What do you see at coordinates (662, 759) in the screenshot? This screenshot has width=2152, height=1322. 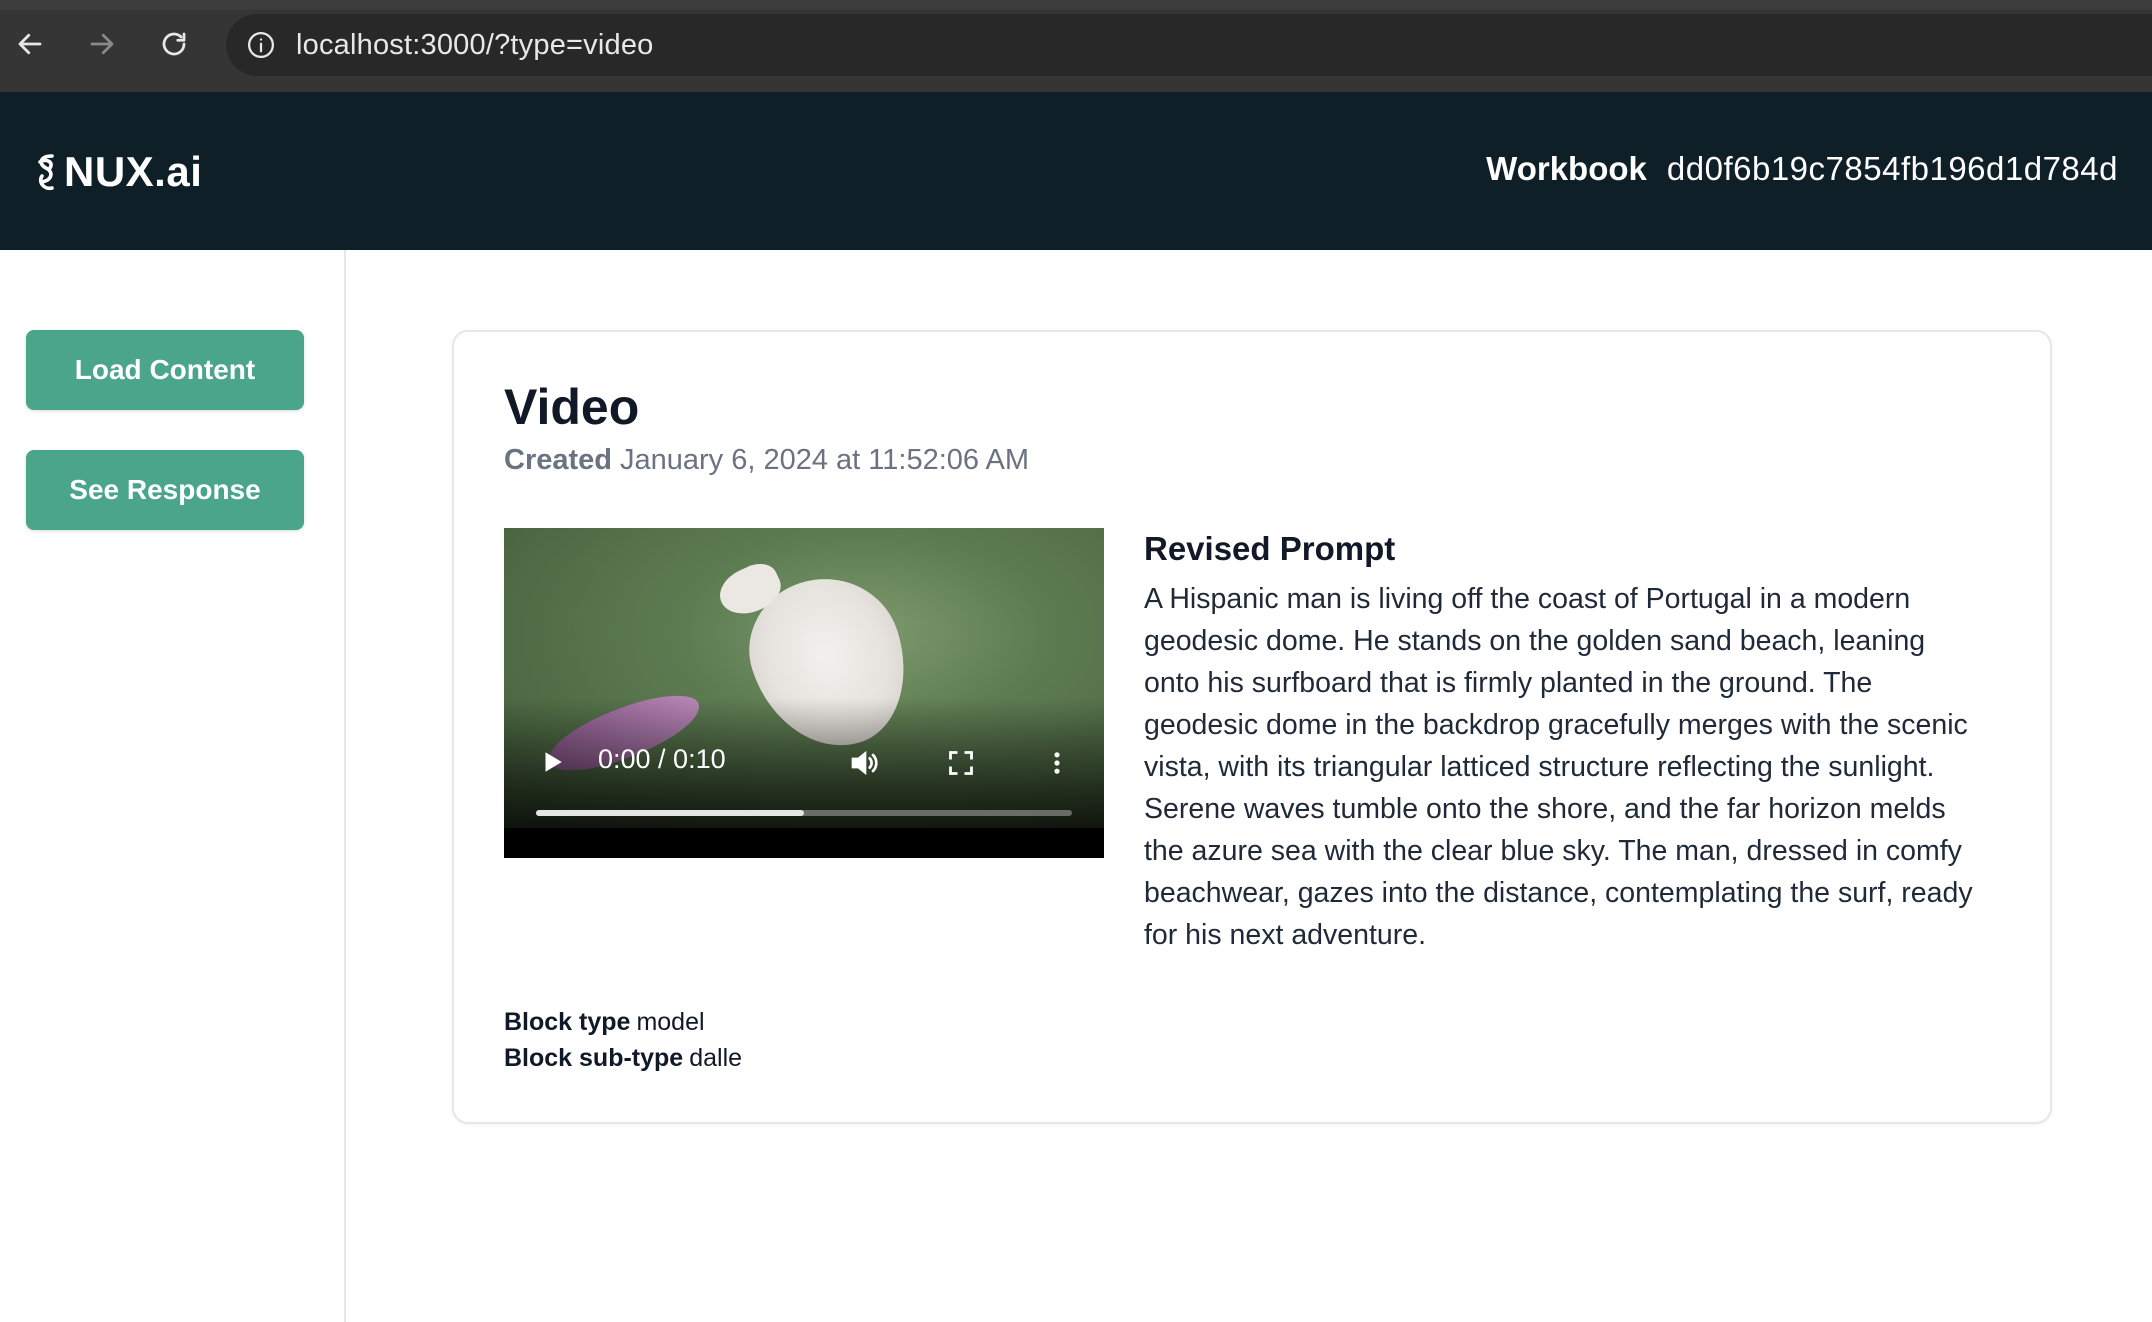 I see `video-time: 0:00 / 0:10` at bounding box center [662, 759].